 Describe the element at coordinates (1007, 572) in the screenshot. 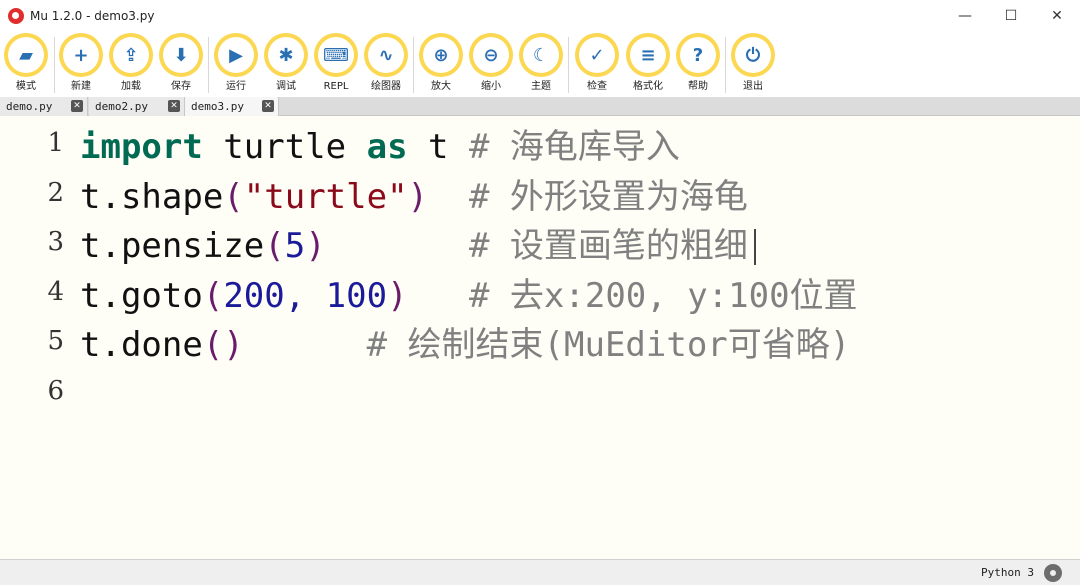

I see `python-mode-label: Python 3` at that location.